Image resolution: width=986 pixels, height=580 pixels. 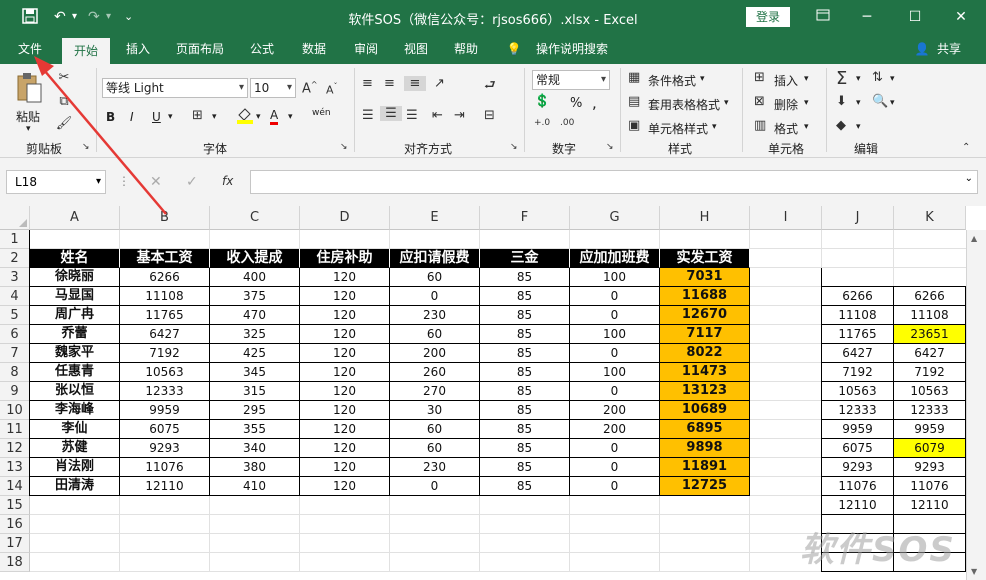 I want to click on autosum-icon: Σ, so click(x=841, y=78).